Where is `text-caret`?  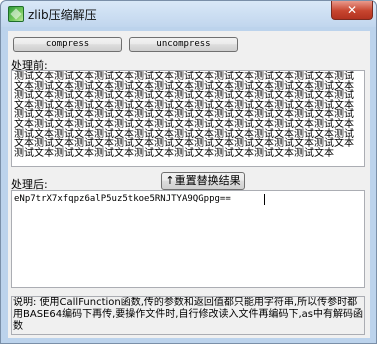 text-caret is located at coordinates (264, 199).